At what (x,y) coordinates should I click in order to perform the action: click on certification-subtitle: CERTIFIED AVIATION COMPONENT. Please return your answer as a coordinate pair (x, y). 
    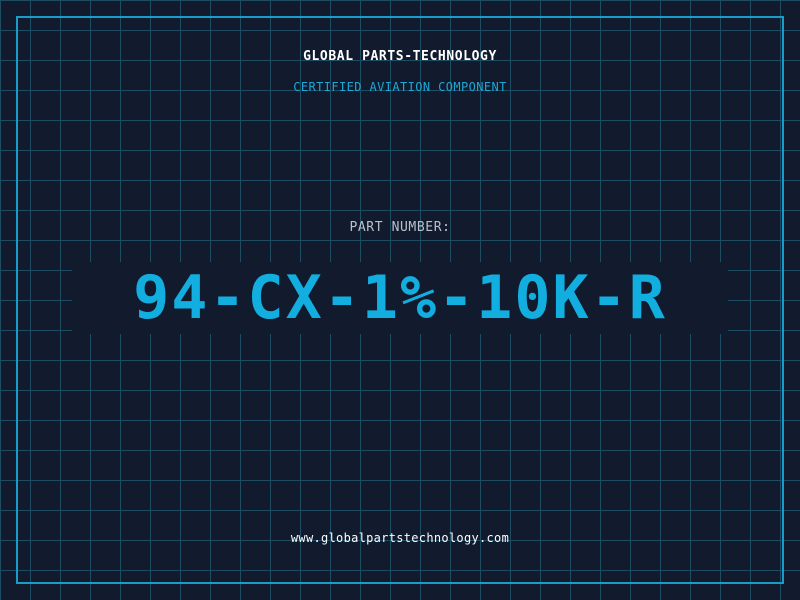
    Looking at the image, I should click on (400, 87).